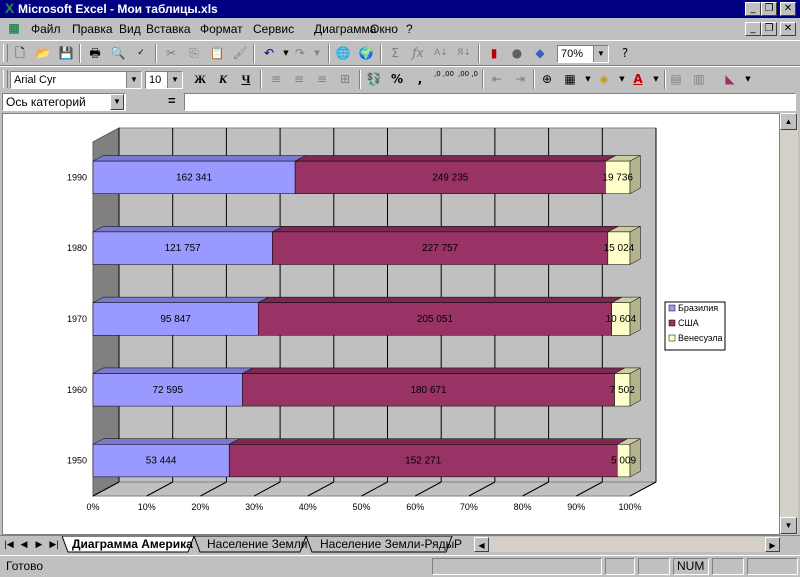 The width and height of the screenshot is (800, 577). I want to click on borders-icon: ▦, so click(570, 79).